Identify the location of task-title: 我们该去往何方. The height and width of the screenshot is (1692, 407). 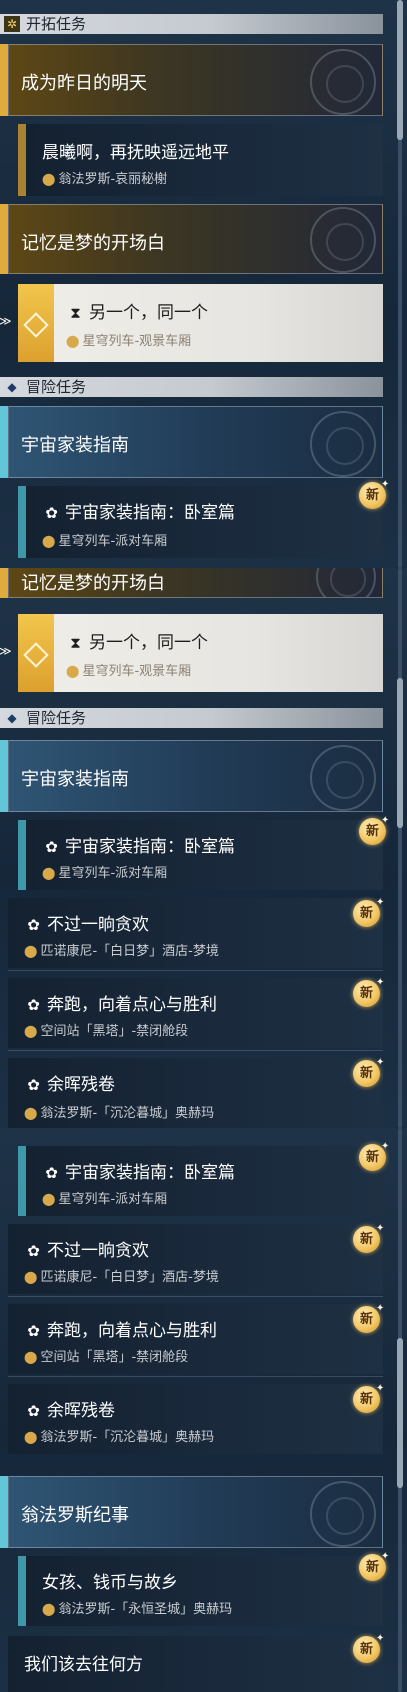
(83, 1665).